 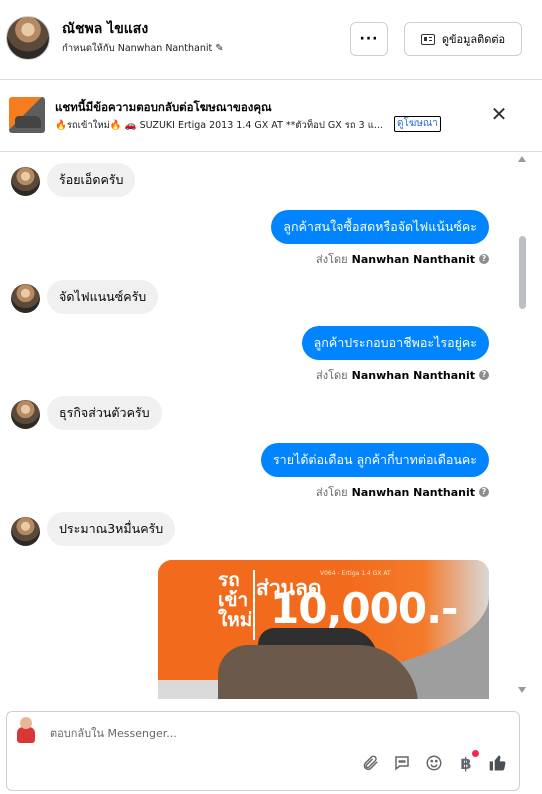 What do you see at coordinates (355, 573) in the screenshot?
I see `promo-model-text: V064 - Ertiga 1.4 GX AT` at bounding box center [355, 573].